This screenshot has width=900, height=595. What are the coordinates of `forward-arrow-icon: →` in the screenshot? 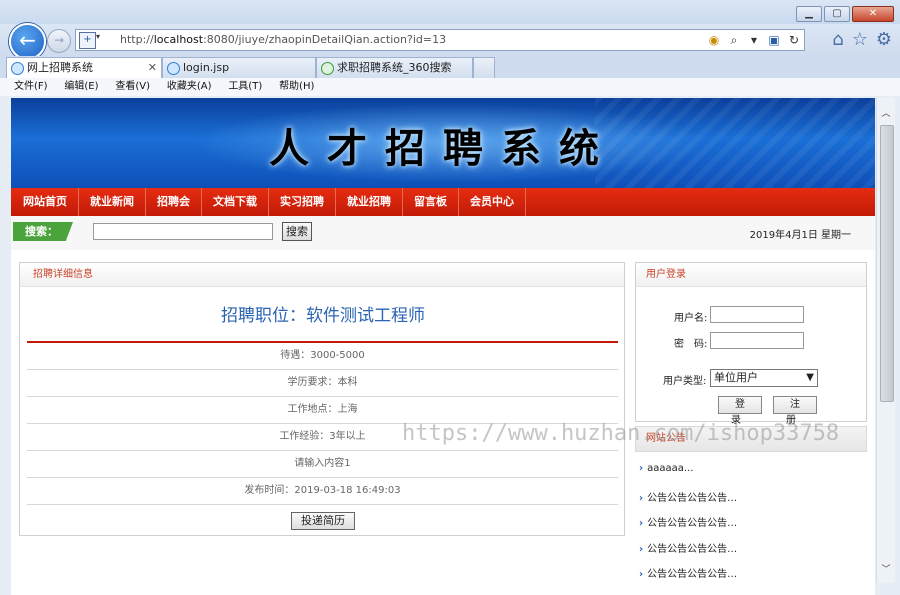 It's located at (59, 40).